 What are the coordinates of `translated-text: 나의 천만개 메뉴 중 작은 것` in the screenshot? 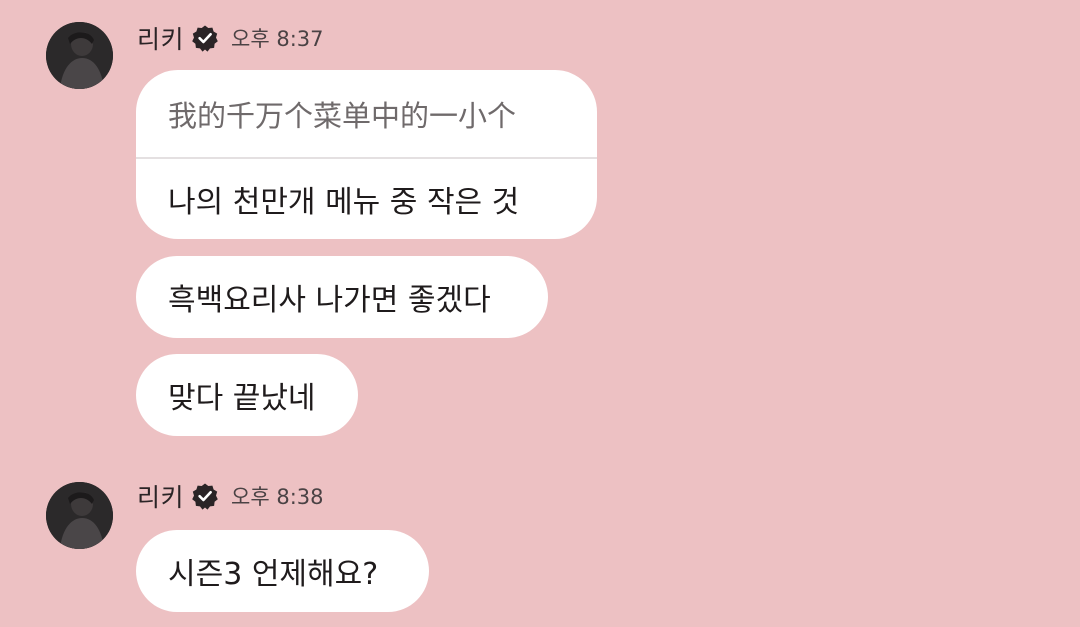 It's located at (344, 202).